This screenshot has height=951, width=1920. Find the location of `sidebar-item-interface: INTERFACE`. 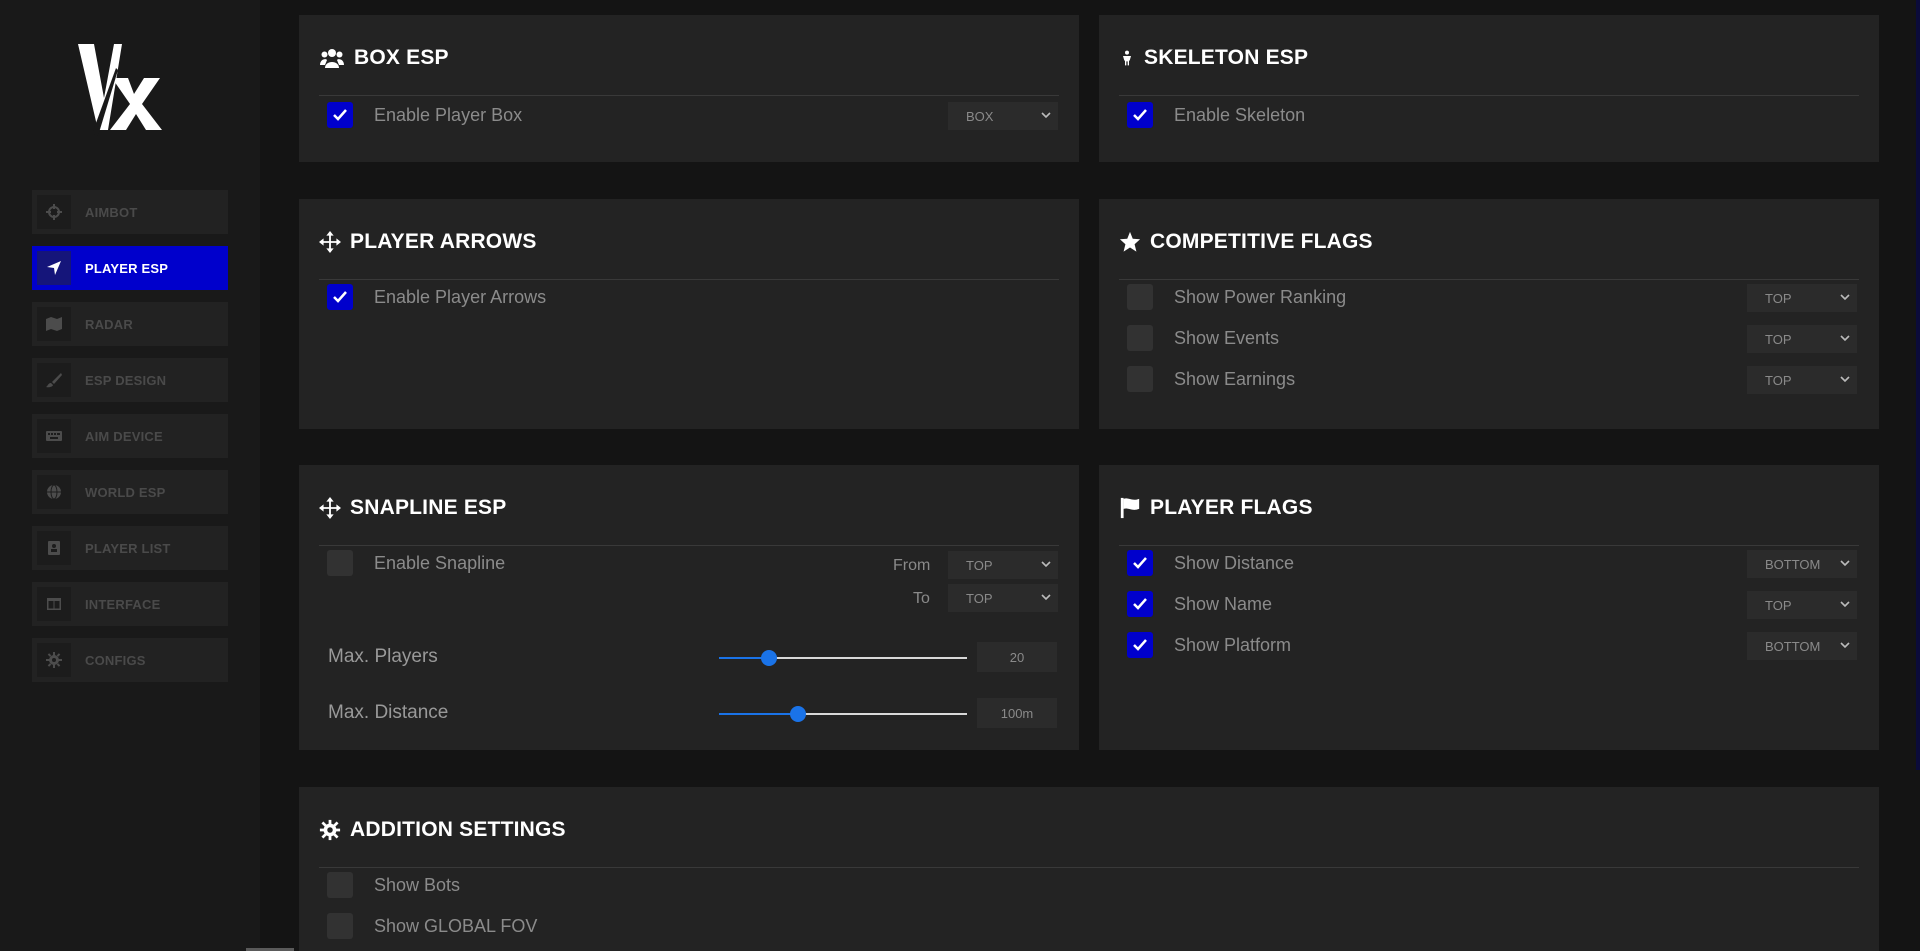

sidebar-item-interface: INTERFACE is located at coordinates (130, 604).